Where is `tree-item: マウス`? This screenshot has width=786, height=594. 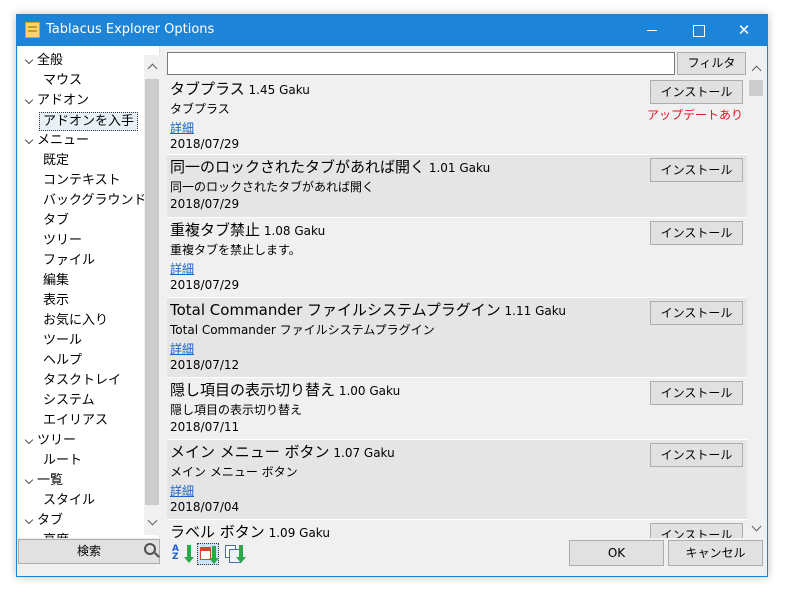 tree-item: マウス is located at coordinates (81, 81).